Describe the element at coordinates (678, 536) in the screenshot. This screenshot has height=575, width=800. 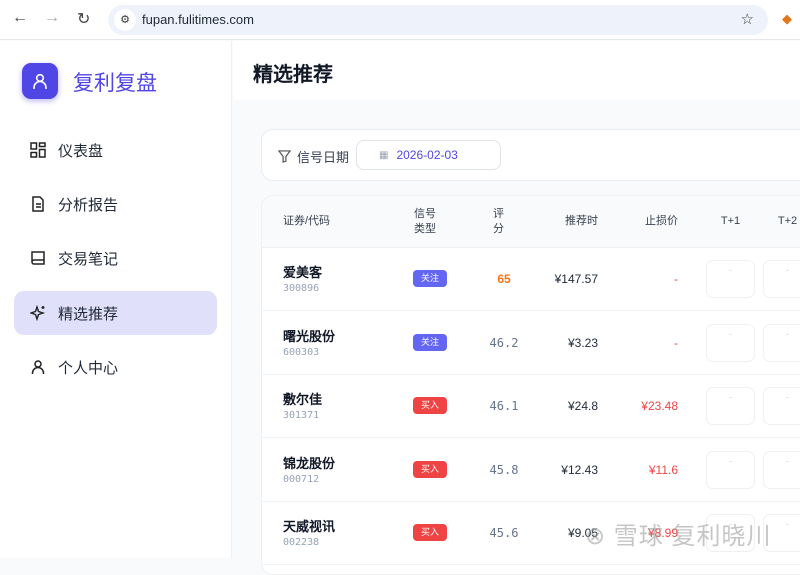
I see `watermark: ⊗ 雪球 复利晓川` at that location.